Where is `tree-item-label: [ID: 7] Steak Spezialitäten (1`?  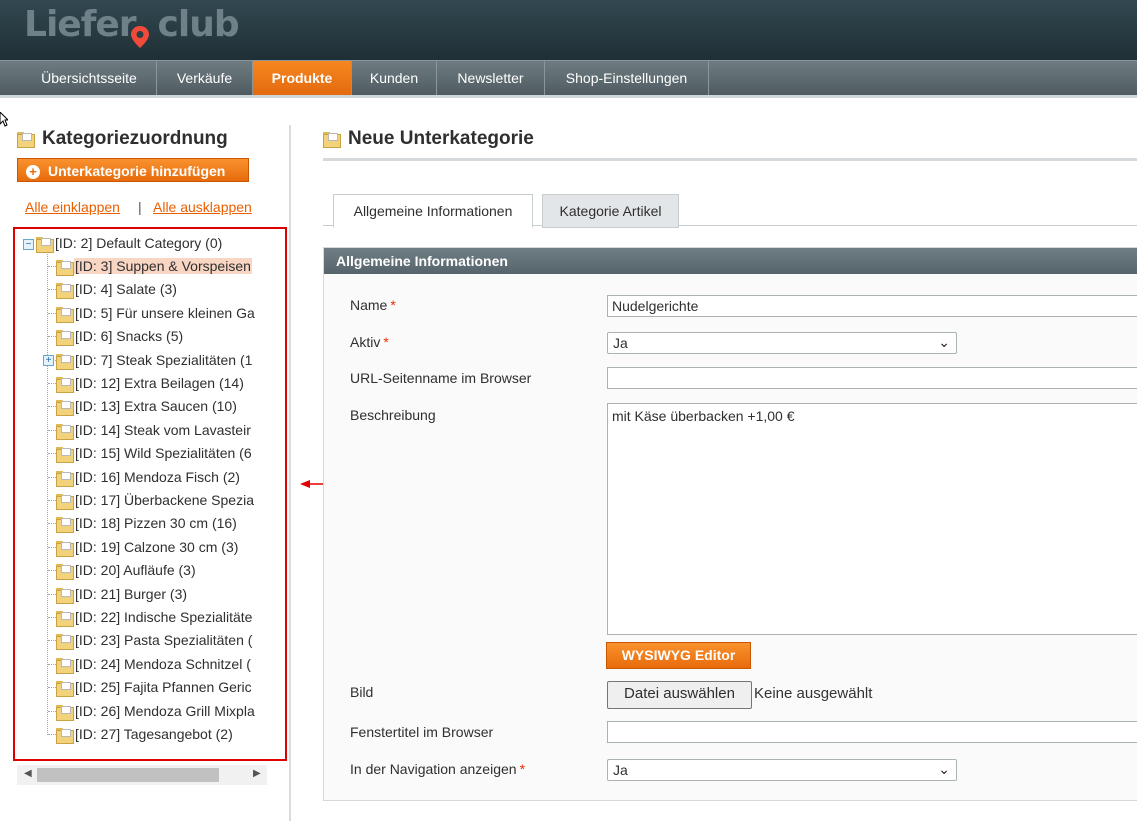
tree-item-label: [ID: 7] Steak Spezialitäten (1 is located at coordinates (164, 360).